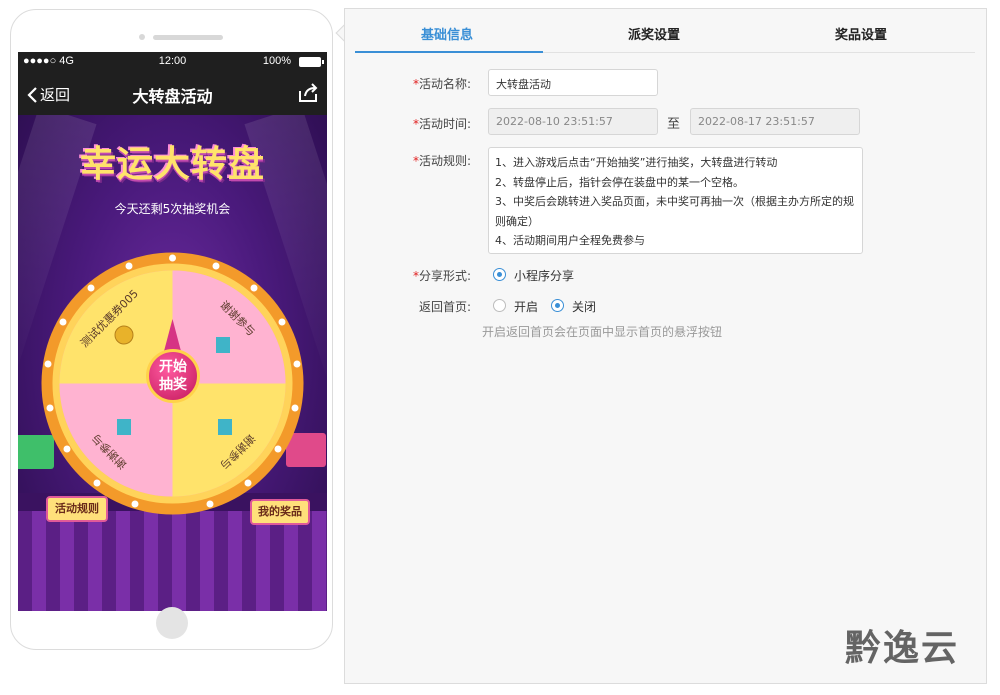 Image resolution: width=1000 pixels, height=695 pixels. I want to click on home-button, so click(172, 623).